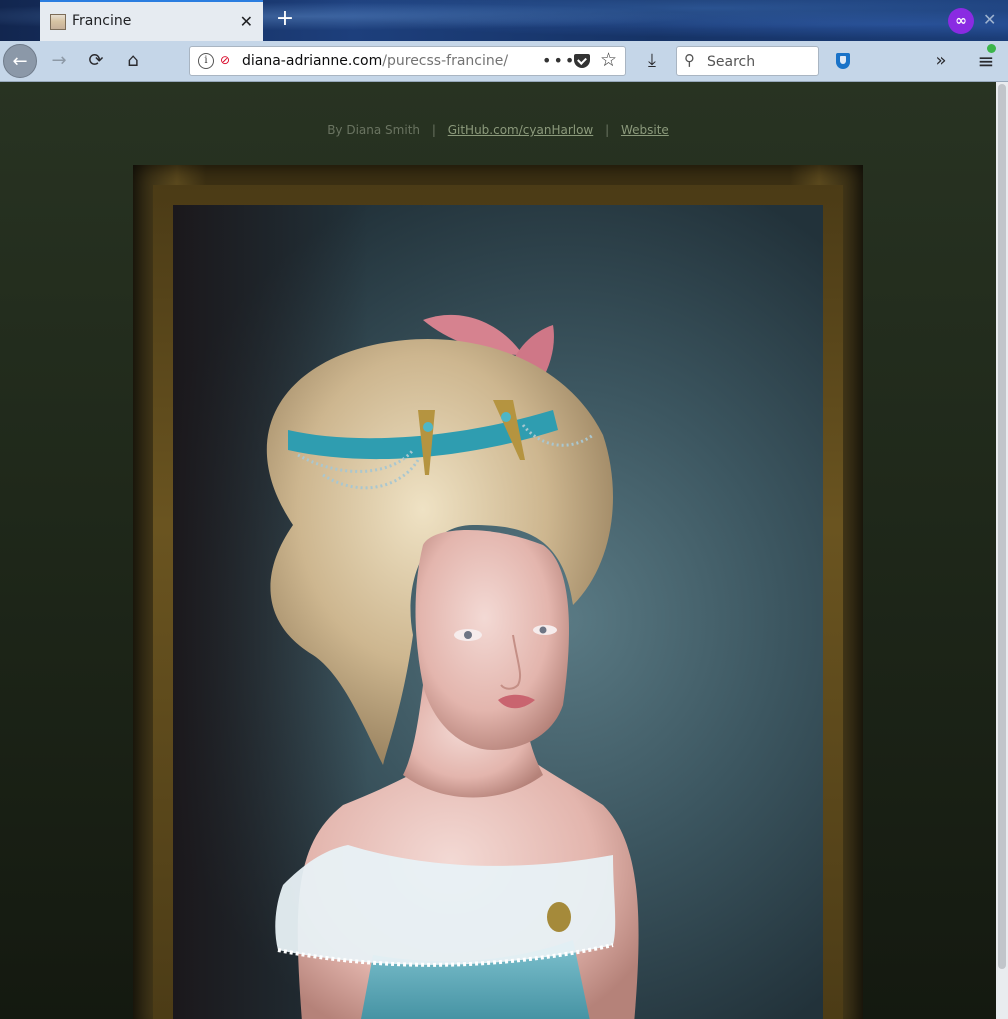 This screenshot has width=1008, height=1019. I want to click on face, so click(492, 640).